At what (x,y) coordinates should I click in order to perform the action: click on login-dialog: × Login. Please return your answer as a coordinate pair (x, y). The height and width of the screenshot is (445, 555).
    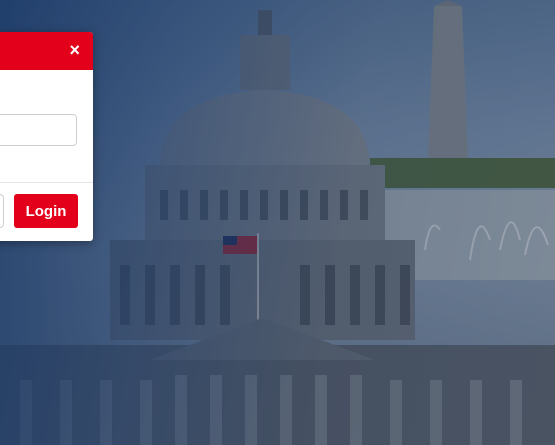
    Looking at the image, I should click on (46, 136).